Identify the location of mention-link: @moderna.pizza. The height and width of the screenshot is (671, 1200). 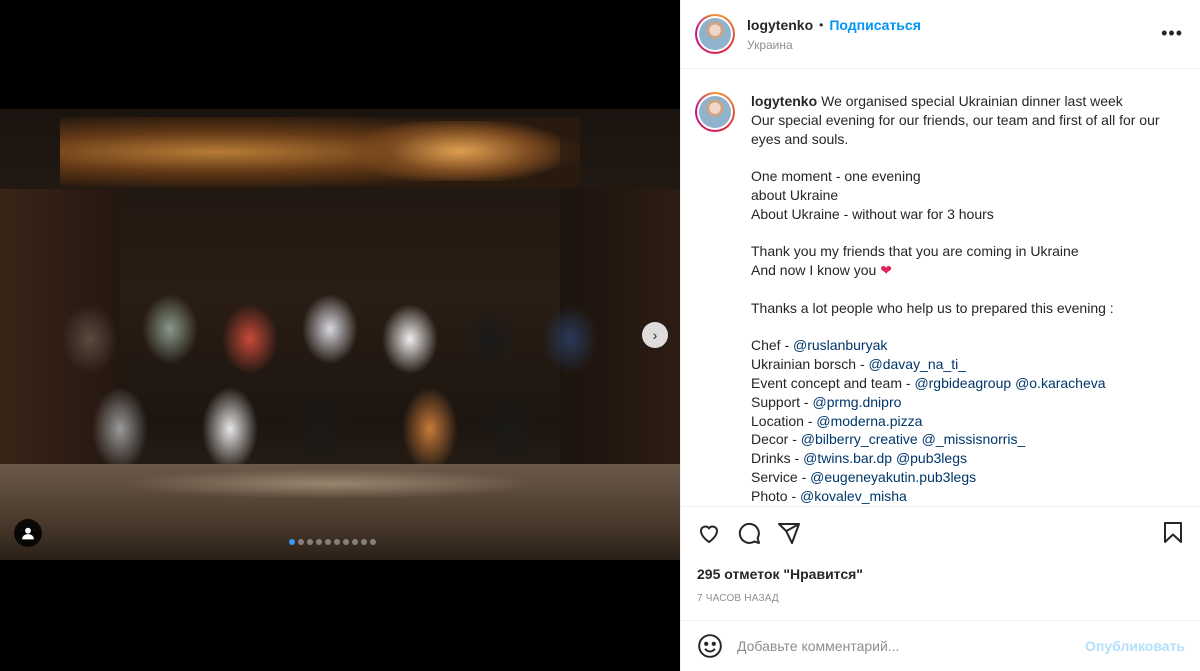
(869, 421).